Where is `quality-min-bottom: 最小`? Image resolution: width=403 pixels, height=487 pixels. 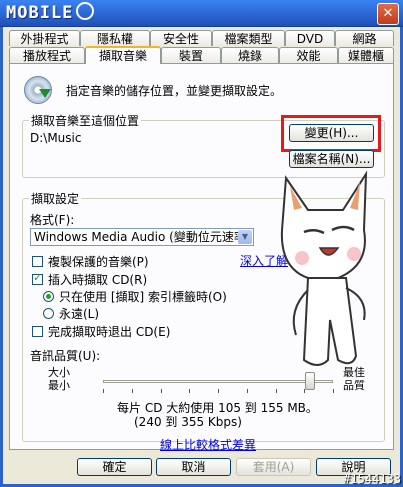 quality-min-bottom: 最小 is located at coordinates (59, 385).